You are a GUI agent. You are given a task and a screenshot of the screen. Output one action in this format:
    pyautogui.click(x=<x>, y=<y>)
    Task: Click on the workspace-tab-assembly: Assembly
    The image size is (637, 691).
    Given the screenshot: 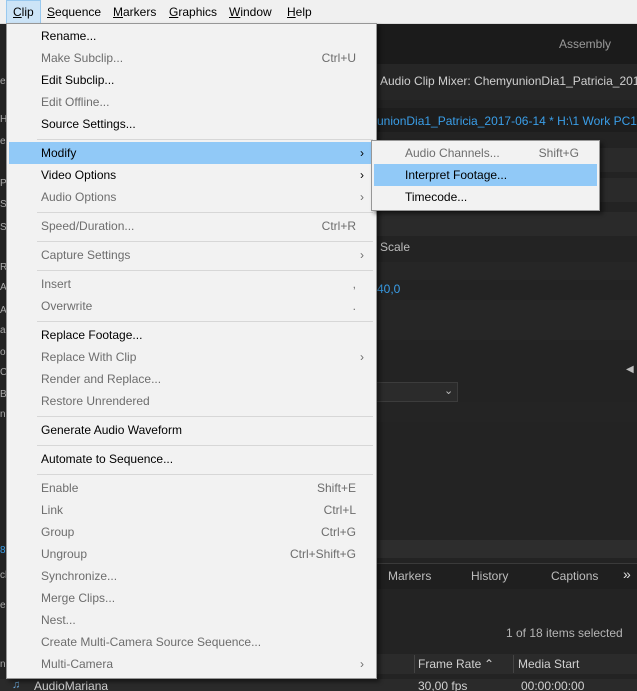 What is the action you would take?
    pyautogui.click(x=585, y=44)
    